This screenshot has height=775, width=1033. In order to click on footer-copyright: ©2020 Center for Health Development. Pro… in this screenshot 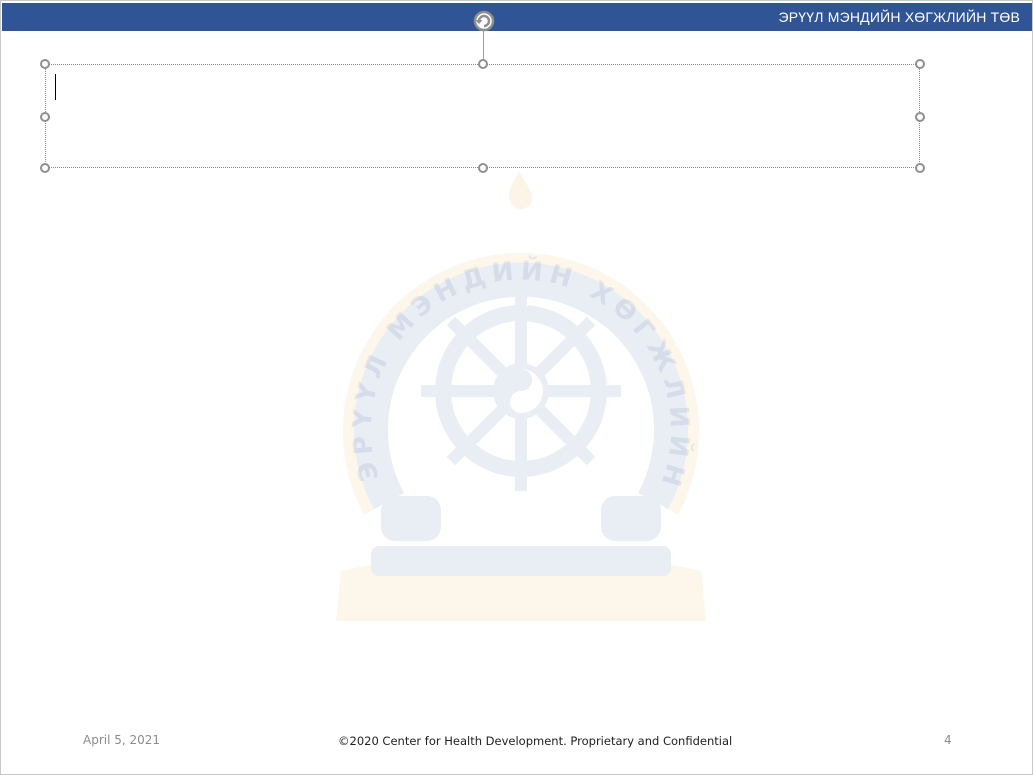, I will do `click(535, 741)`.